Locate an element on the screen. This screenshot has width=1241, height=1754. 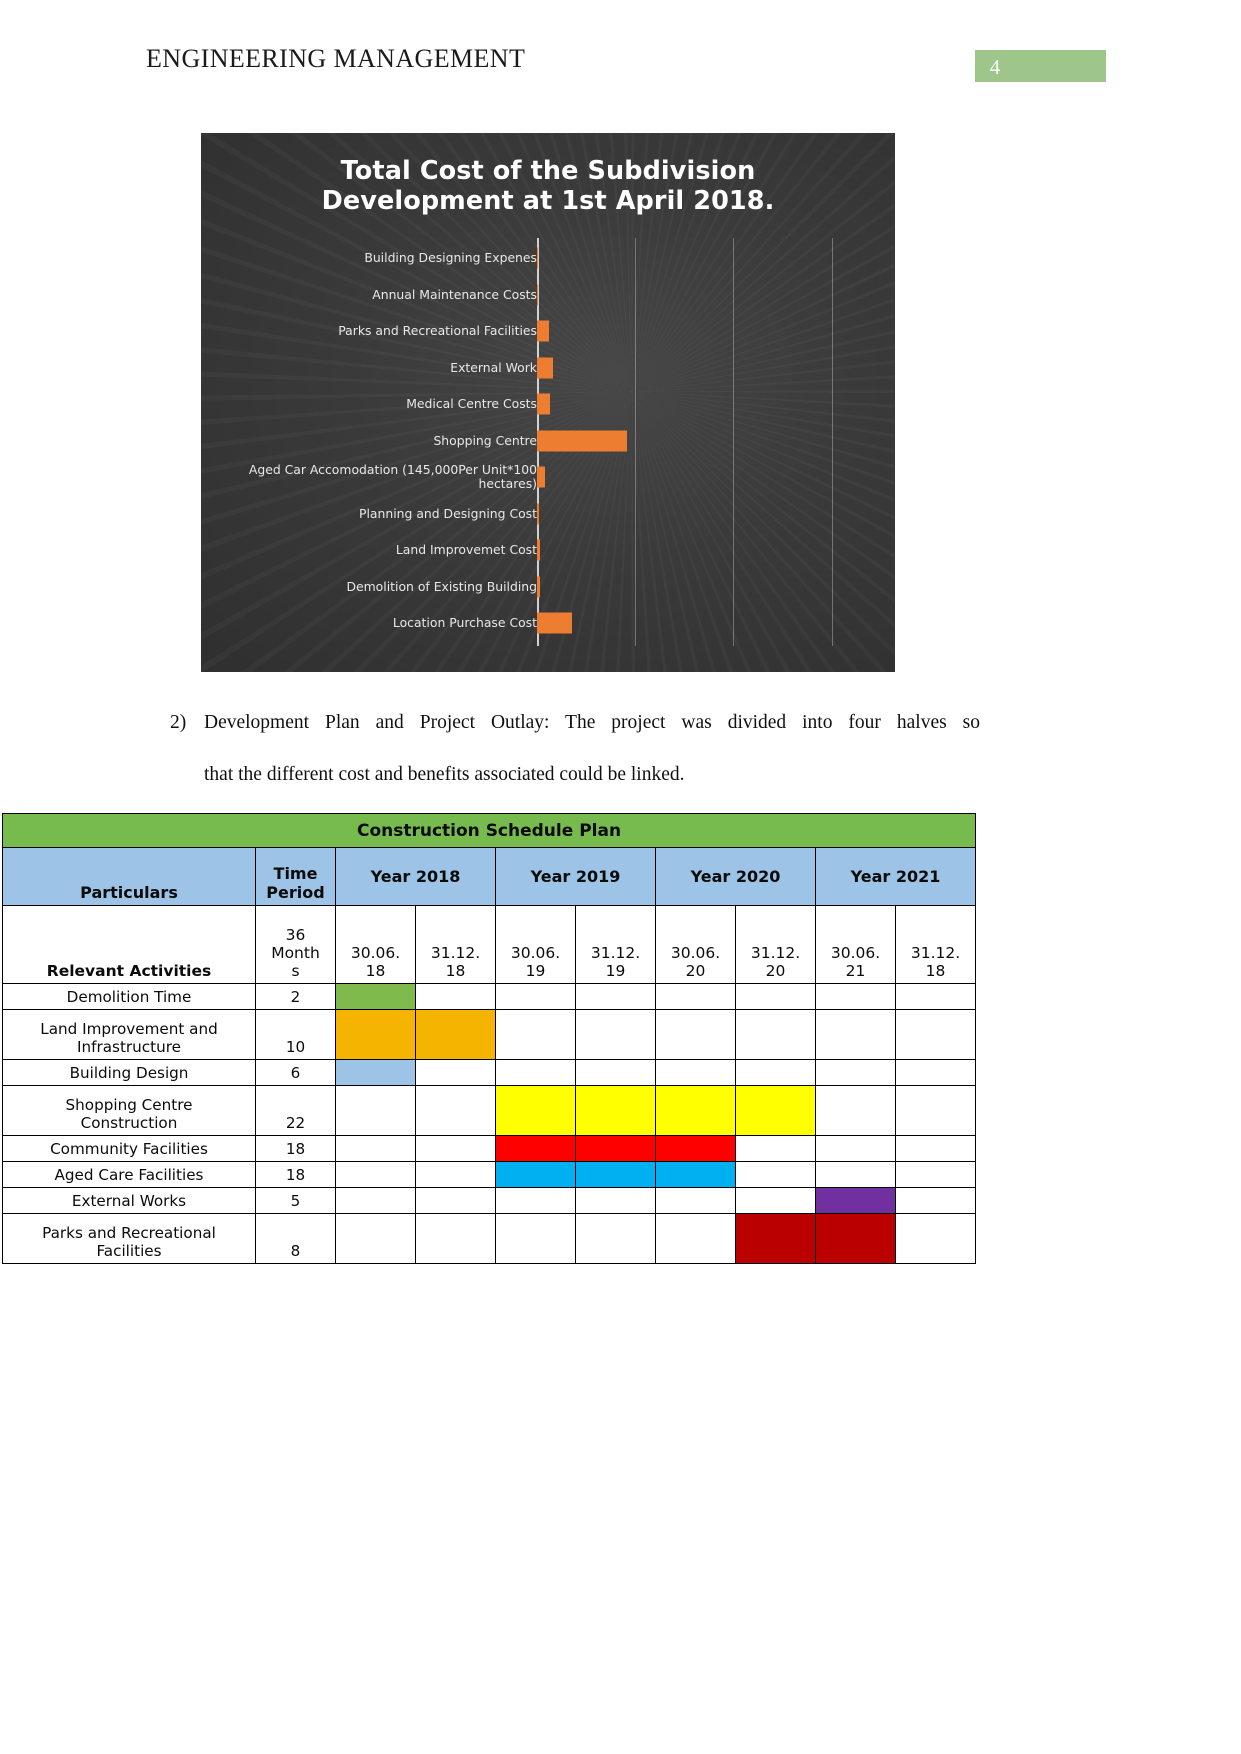
row-time-period: 10 is located at coordinates (295, 1034).